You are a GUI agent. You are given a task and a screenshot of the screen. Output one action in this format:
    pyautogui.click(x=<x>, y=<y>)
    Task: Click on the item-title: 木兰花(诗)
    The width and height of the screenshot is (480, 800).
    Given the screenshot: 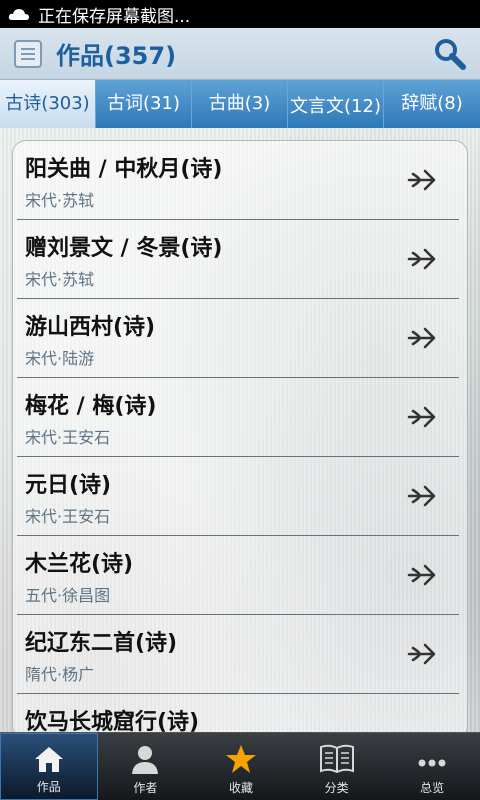 What is the action you would take?
    pyautogui.click(x=79, y=564)
    